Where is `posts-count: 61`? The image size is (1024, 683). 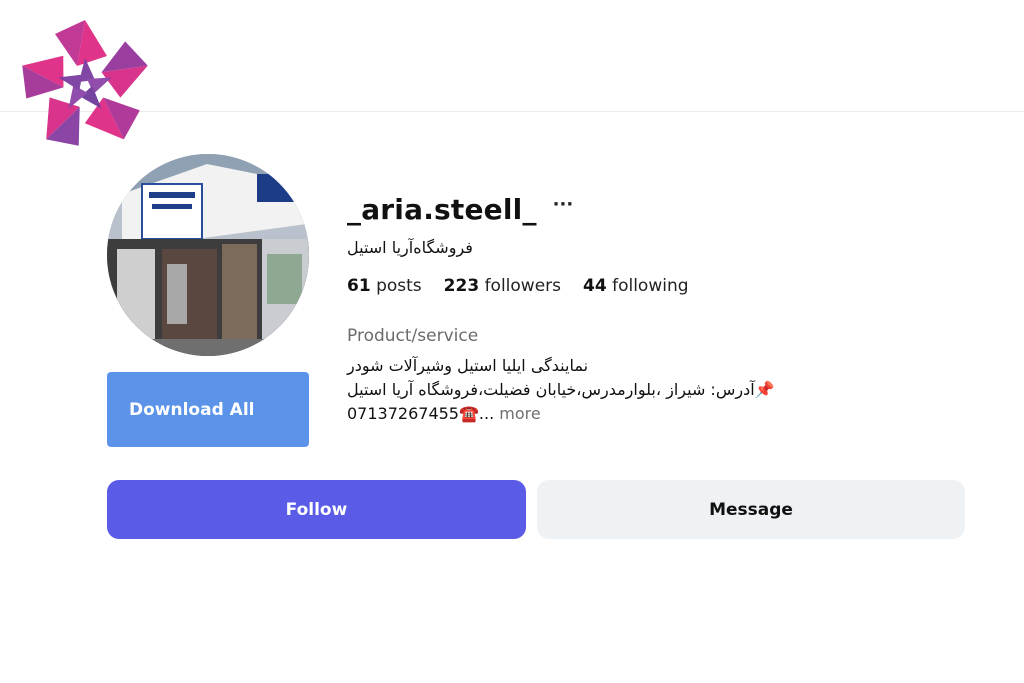
posts-count: 61 is located at coordinates (359, 286).